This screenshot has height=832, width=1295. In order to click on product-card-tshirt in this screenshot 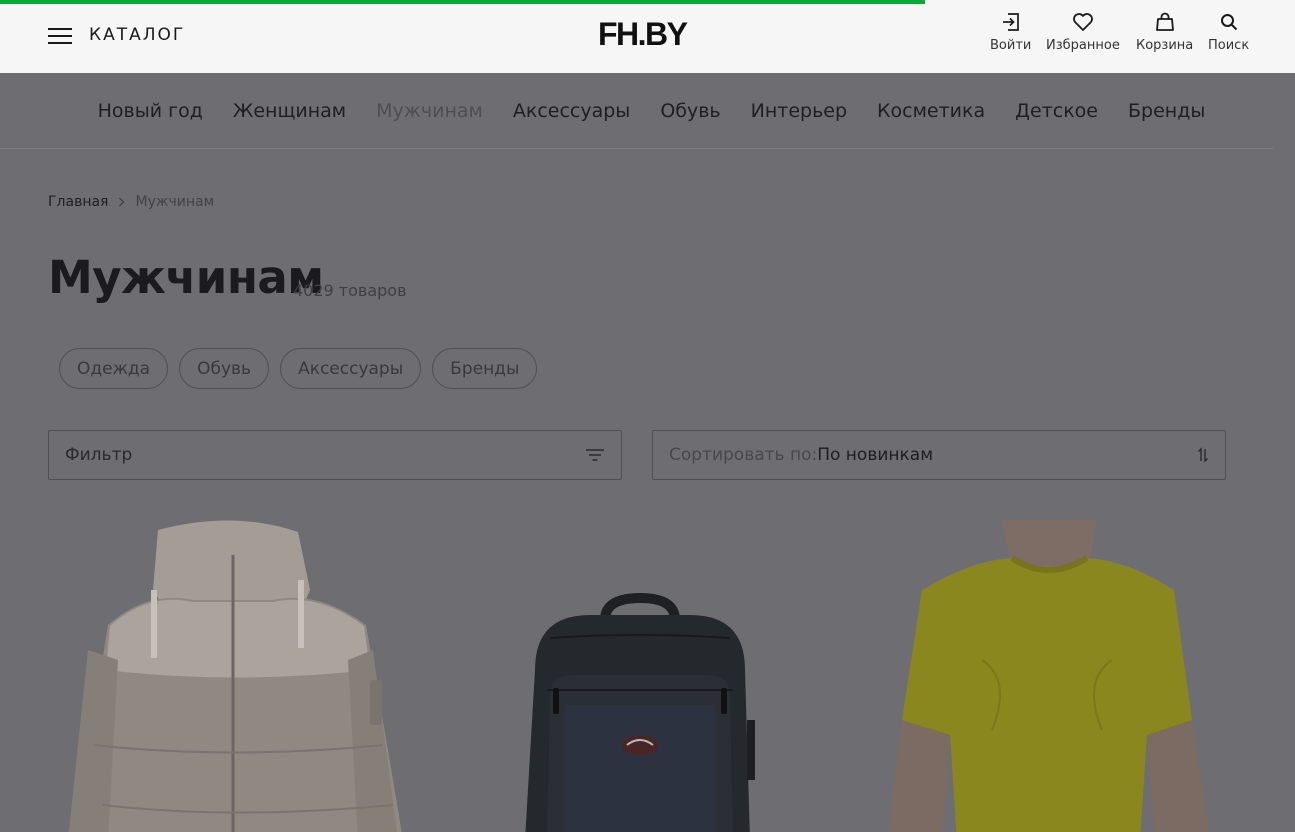, I will do `click(1047, 676)`.